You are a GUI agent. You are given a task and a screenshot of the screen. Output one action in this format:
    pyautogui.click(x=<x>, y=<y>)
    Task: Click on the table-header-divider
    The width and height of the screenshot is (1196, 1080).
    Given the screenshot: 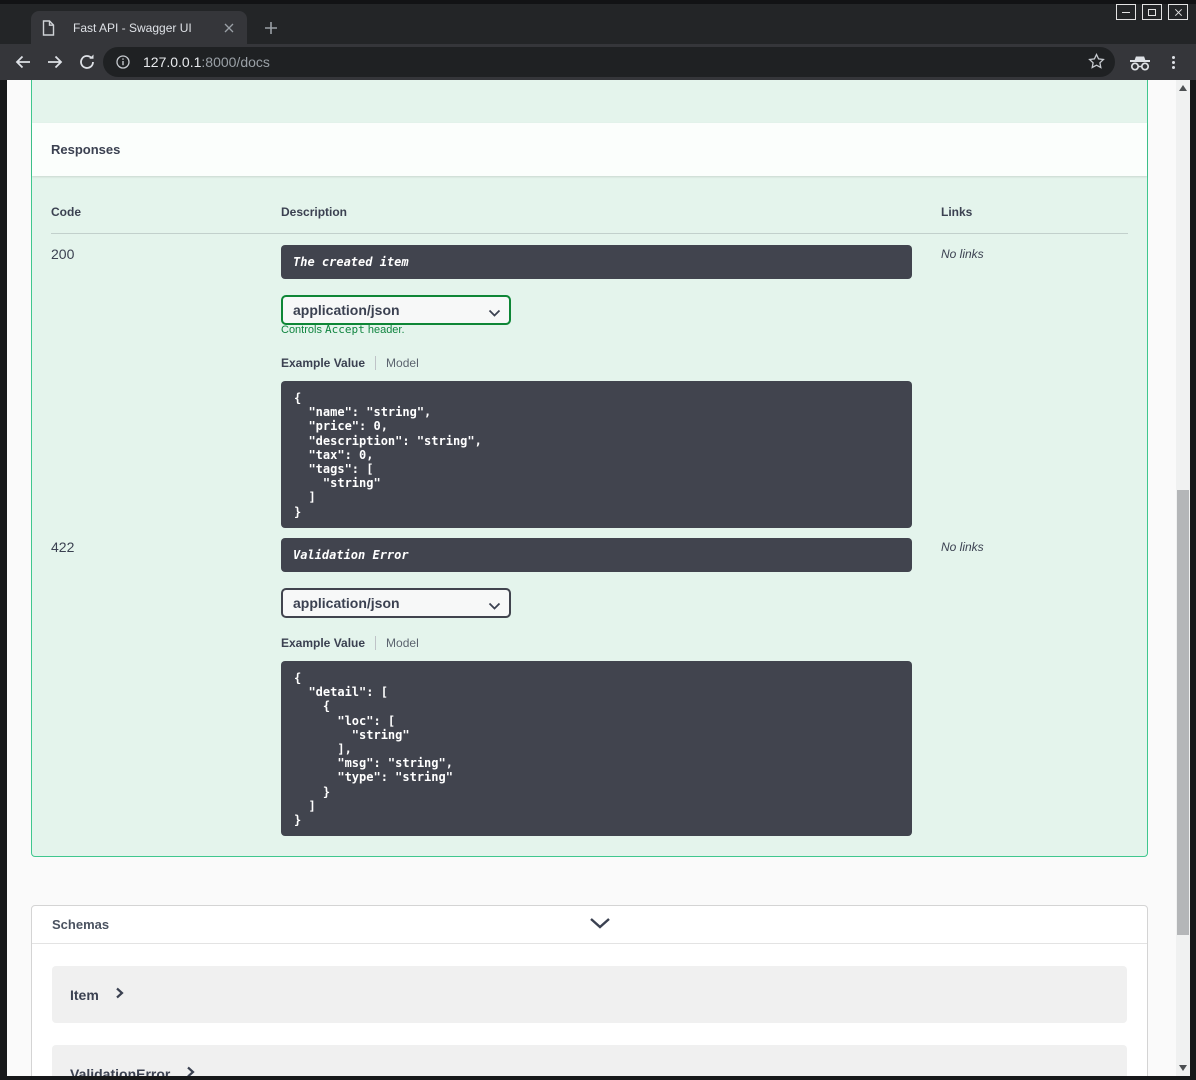 What is the action you would take?
    pyautogui.click(x=589, y=233)
    